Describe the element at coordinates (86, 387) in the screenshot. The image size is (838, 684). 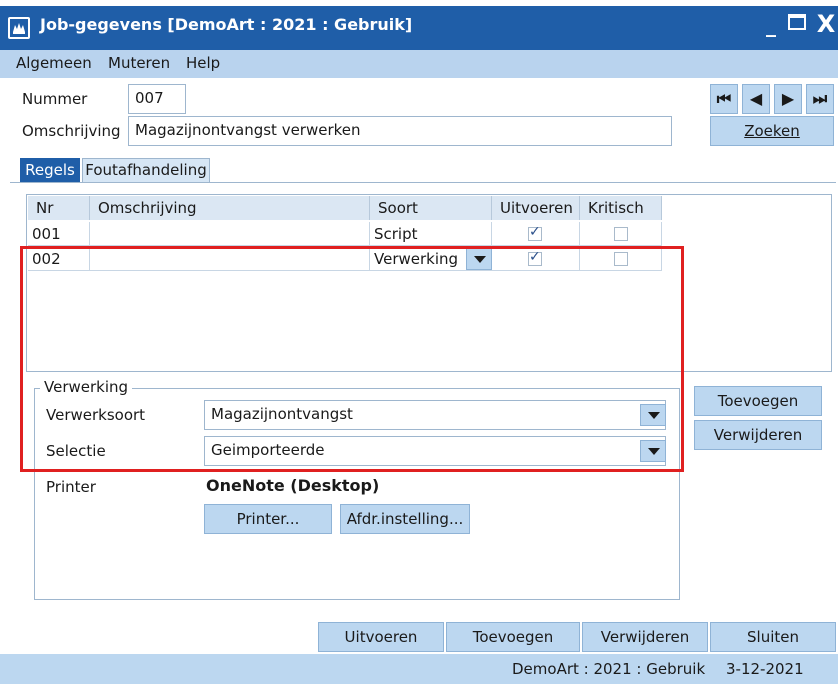
I see `verwerking-legend: Verwerking` at that location.